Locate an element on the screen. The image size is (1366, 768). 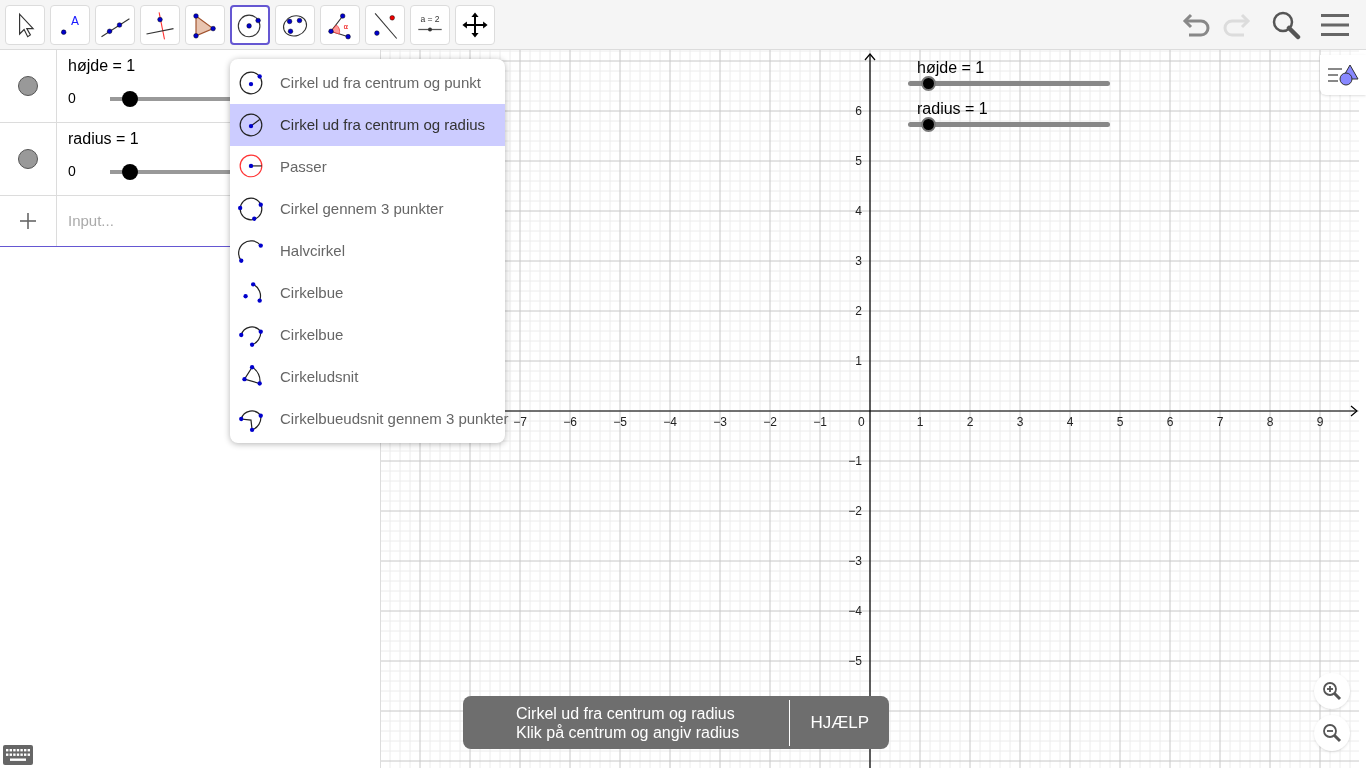
redo-icon is located at coordinates (1237, 24).